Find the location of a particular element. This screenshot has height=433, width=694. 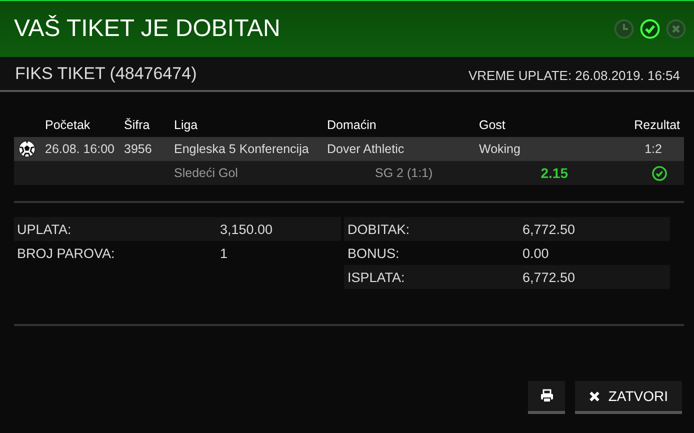

table-cell-text: 1:2 is located at coordinates (653, 149).